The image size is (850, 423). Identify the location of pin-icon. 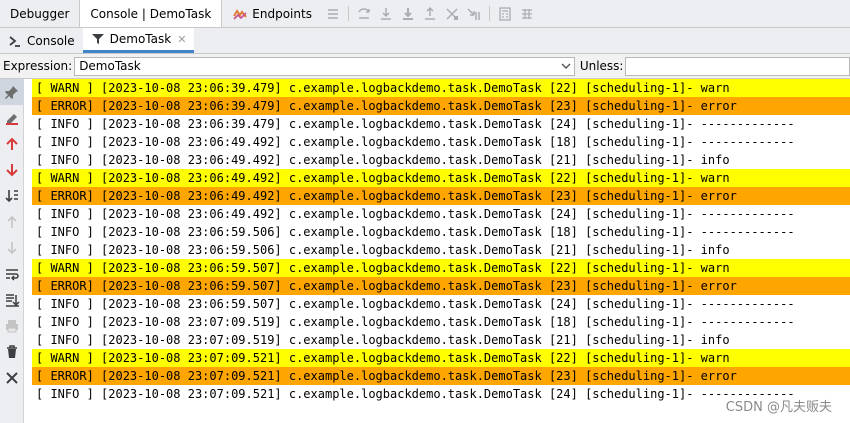
(11, 92).